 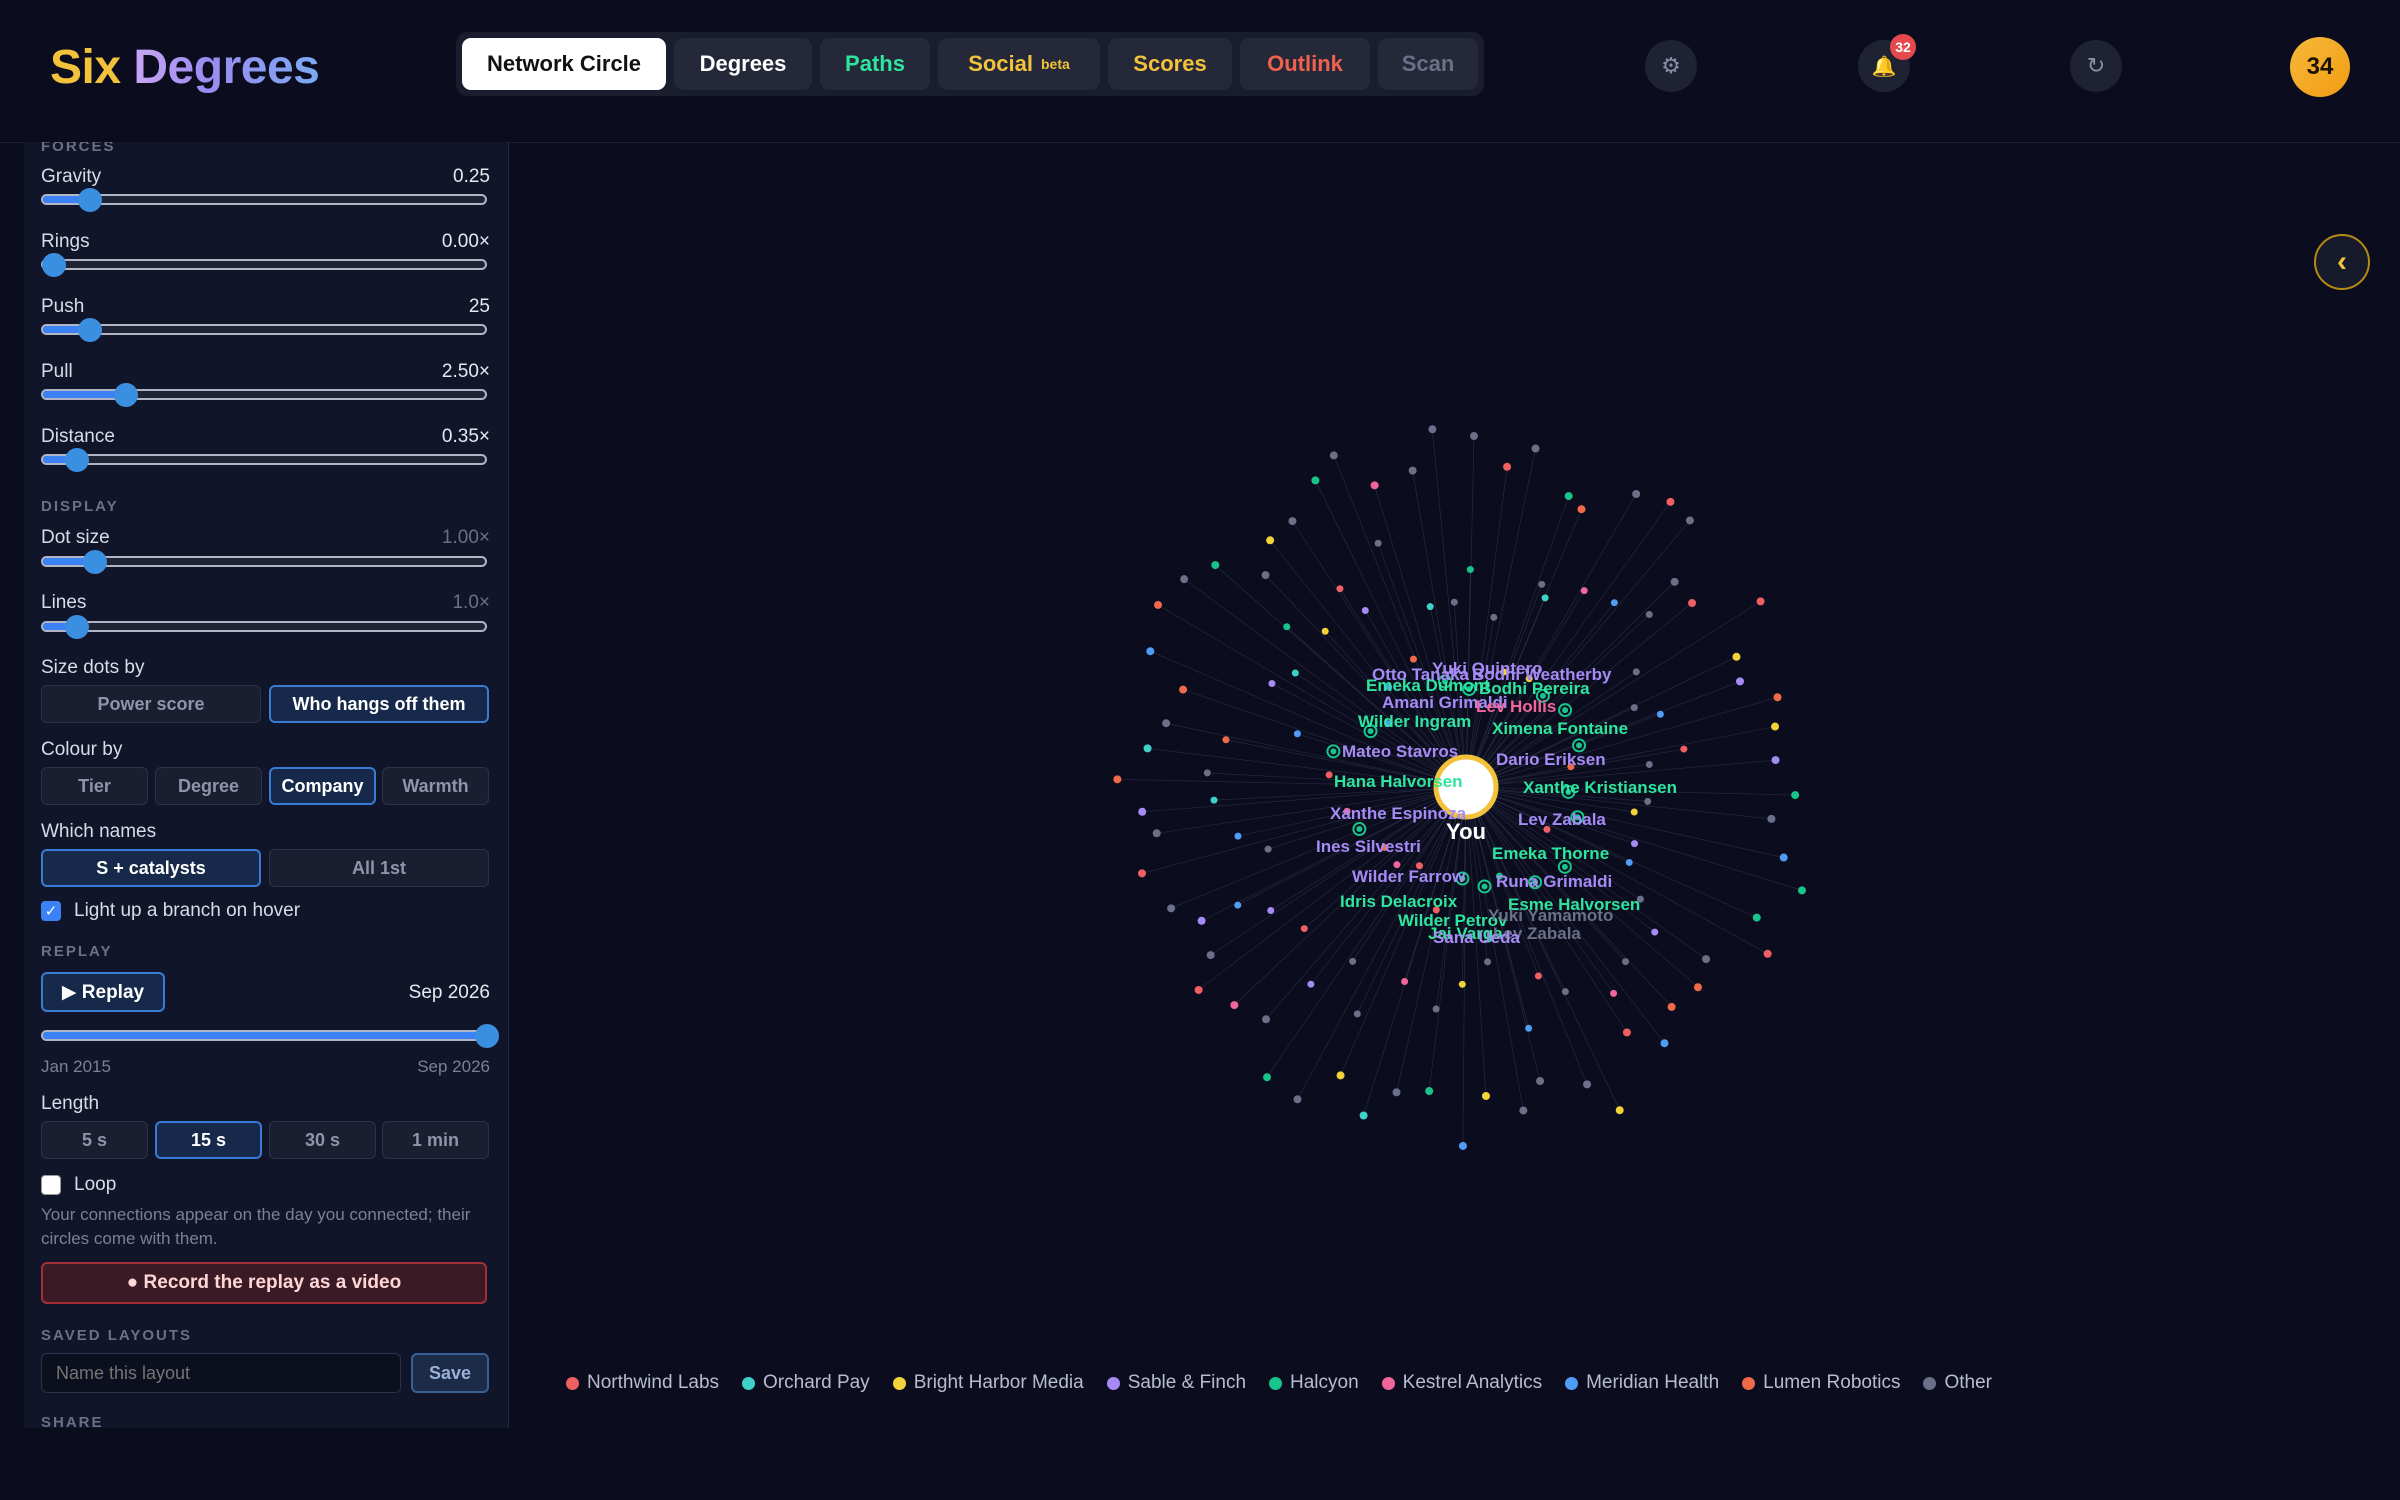 What do you see at coordinates (185, 67) in the screenshot?
I see `app-logo: Six Degrees` at bounding box center [185, 67].